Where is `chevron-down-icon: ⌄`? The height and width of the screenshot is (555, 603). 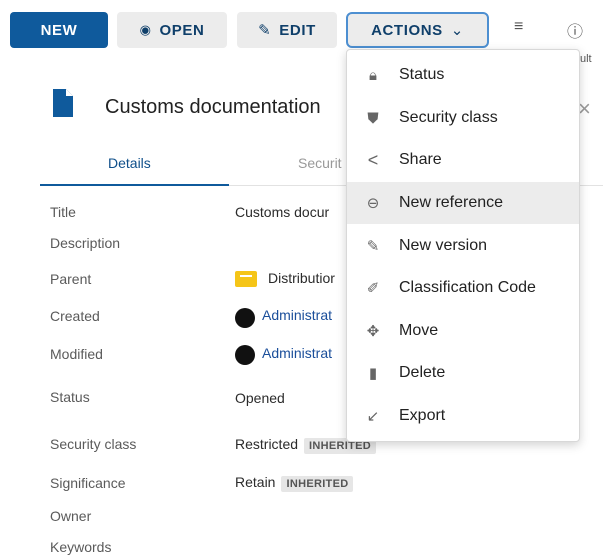
chevron-down-icon: ⌄ is located at coordinates (457, 30).